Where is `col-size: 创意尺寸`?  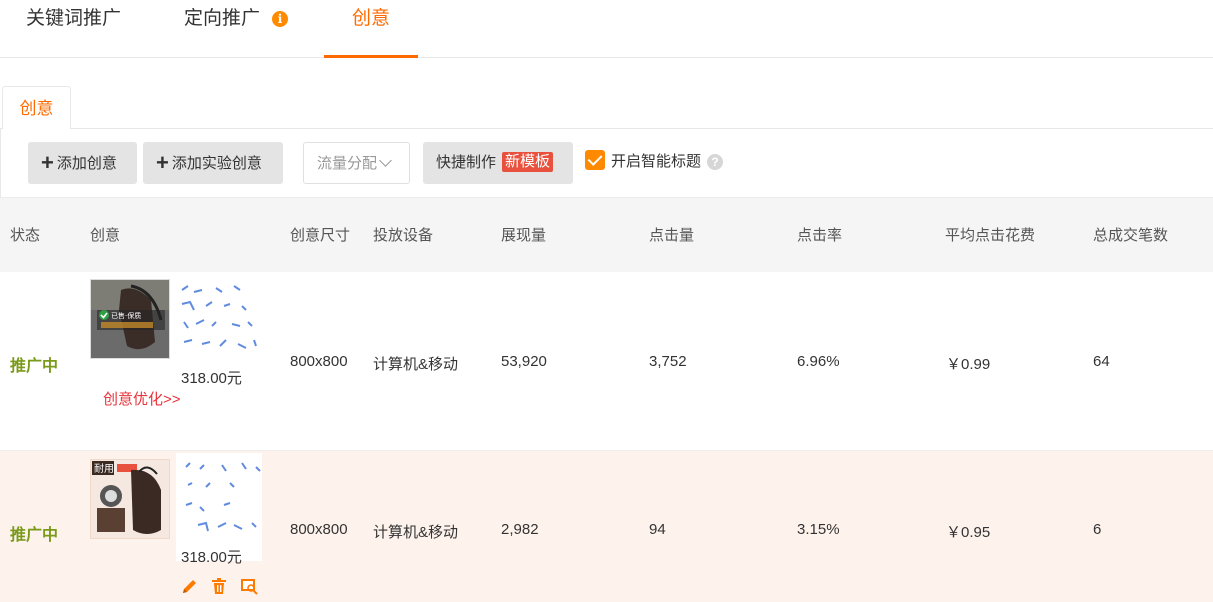 col-size: 创意尺寸 is located at coordinates (320, 235).